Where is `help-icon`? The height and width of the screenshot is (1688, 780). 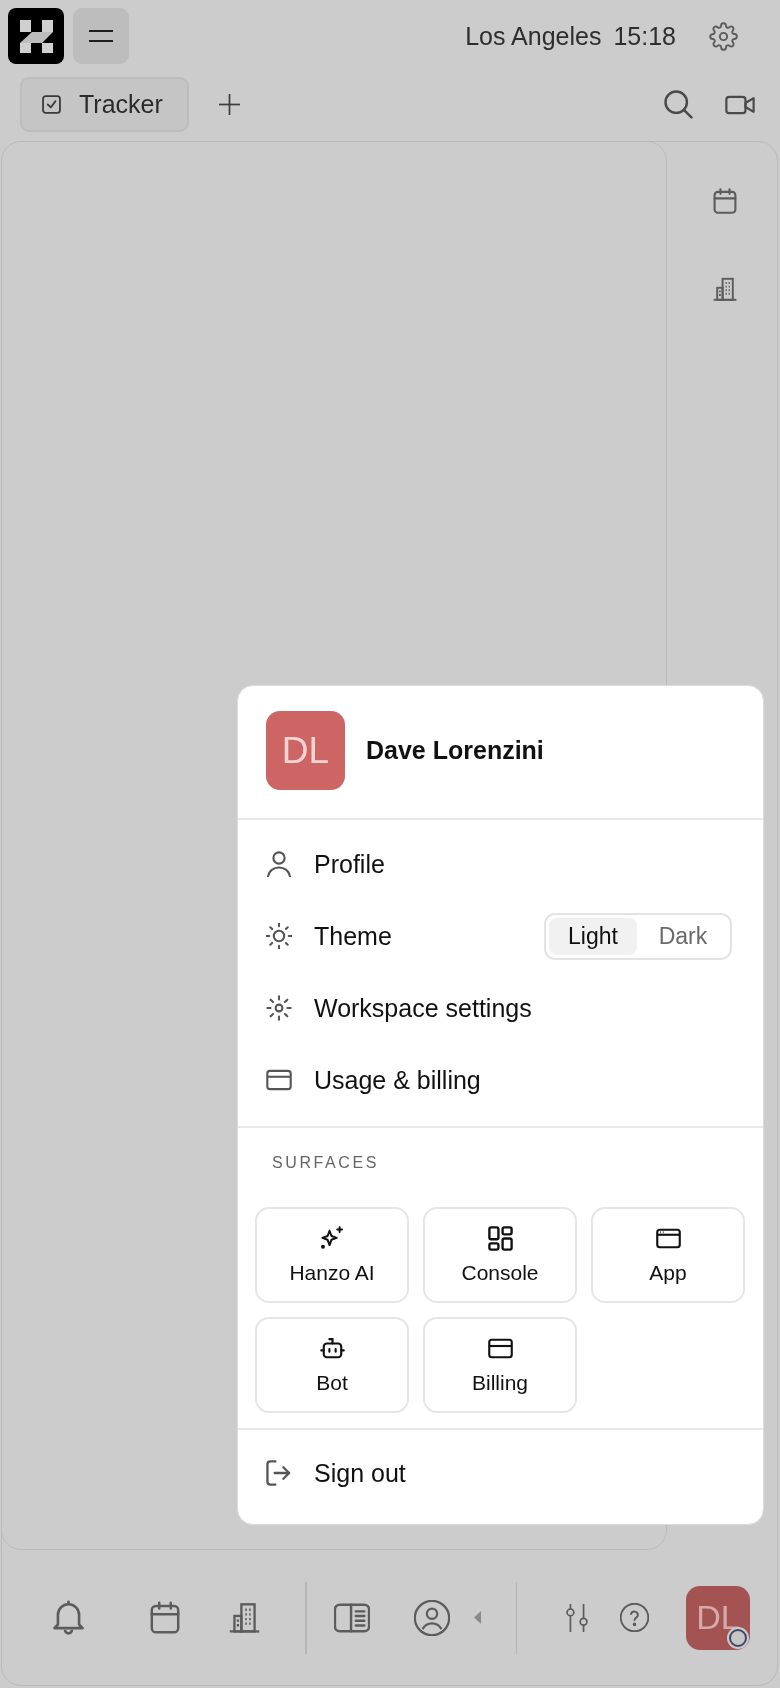 help-icon is located at coordinates (634, 1617).